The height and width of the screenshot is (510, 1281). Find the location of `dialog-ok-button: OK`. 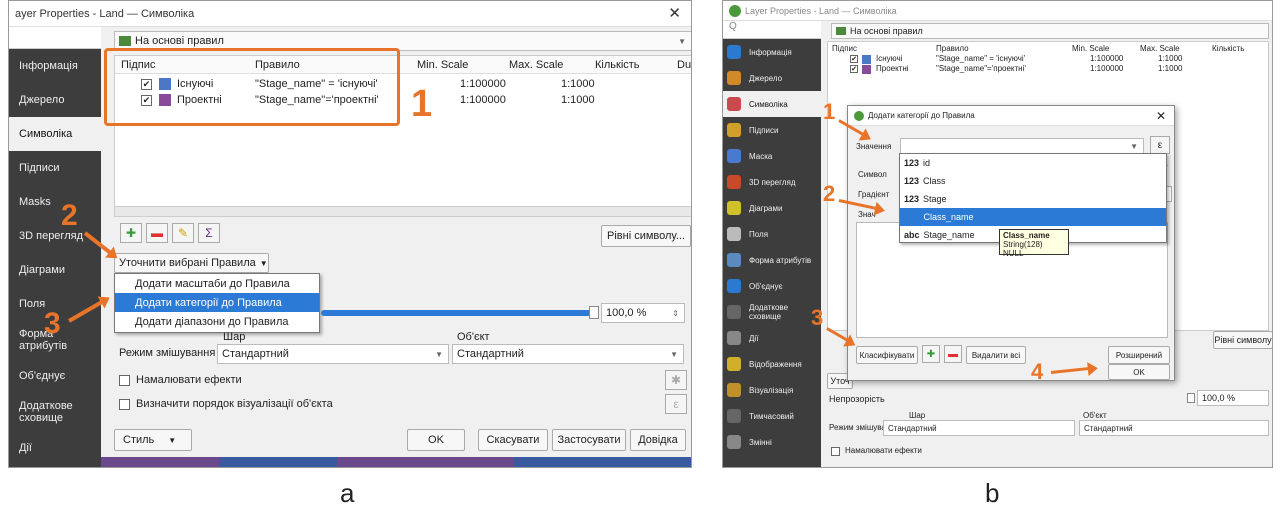

dialog-ok-button: OK is located at coordinates (1139, 372).